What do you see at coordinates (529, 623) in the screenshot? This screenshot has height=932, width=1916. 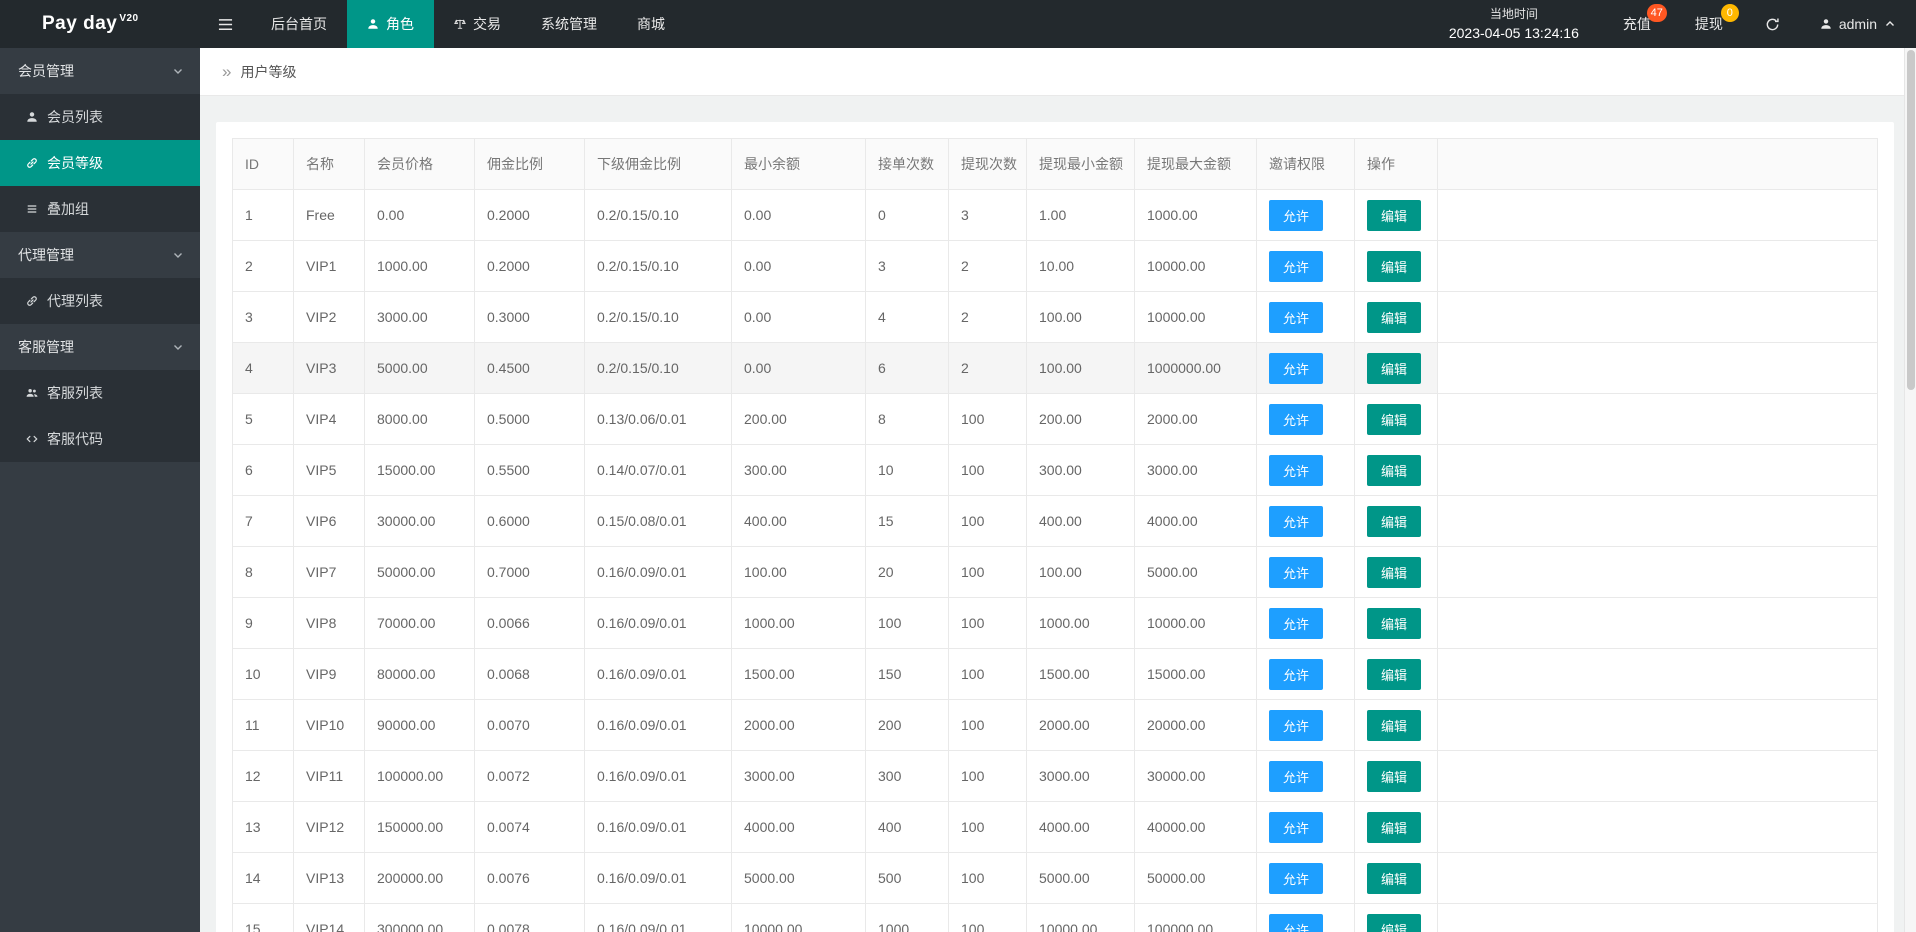 I see `cell-rate: 0.0066` at bounding box center [529, 623].